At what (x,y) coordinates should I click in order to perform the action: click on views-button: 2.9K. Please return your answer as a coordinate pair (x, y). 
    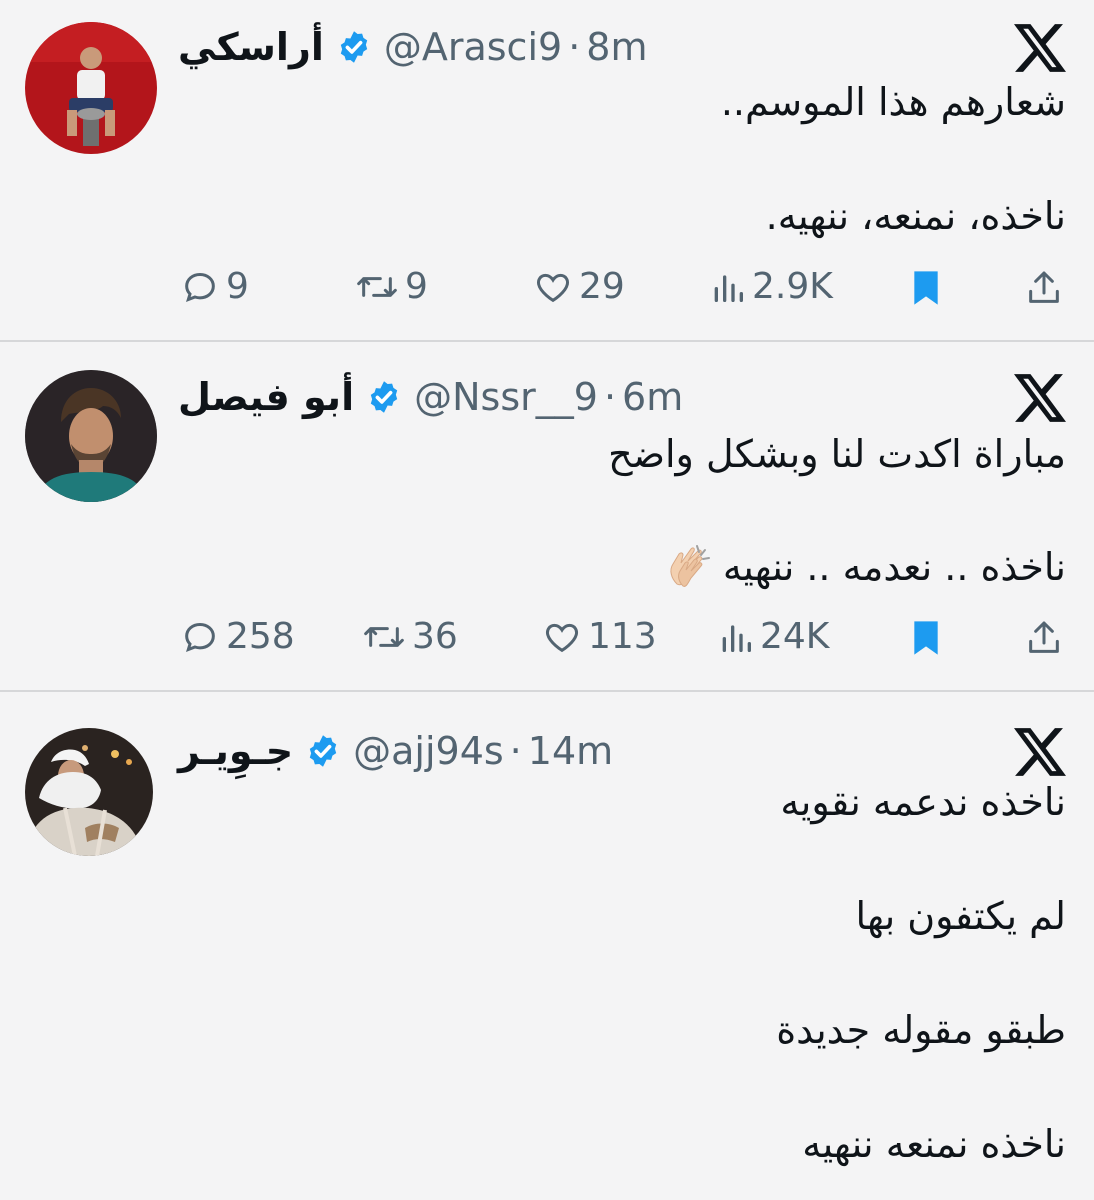
    Looking at the image, I should click on (771, 286).